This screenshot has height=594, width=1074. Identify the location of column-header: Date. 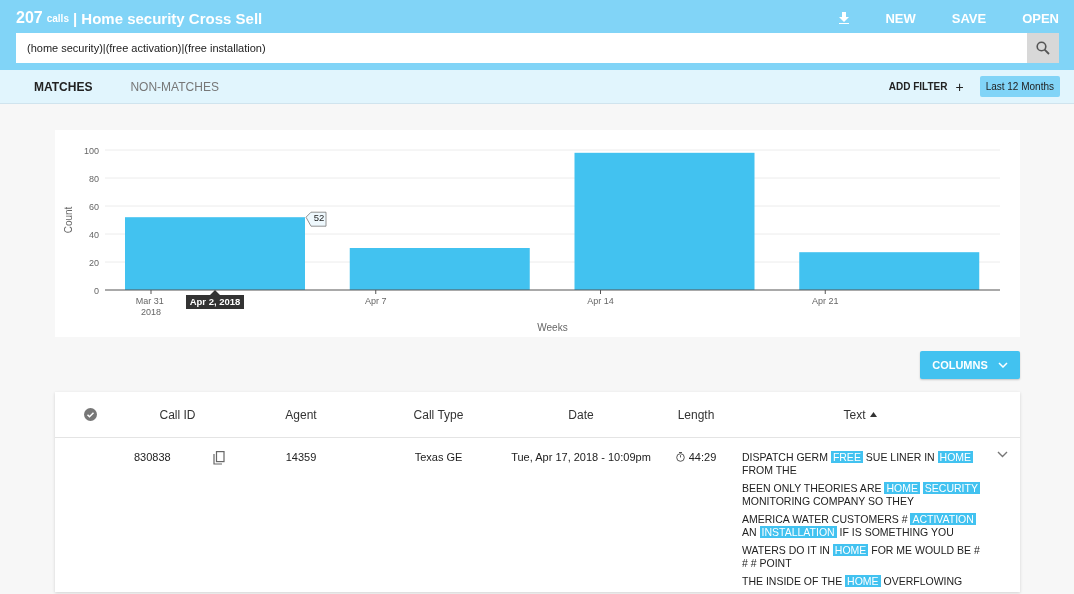
(581, 414).